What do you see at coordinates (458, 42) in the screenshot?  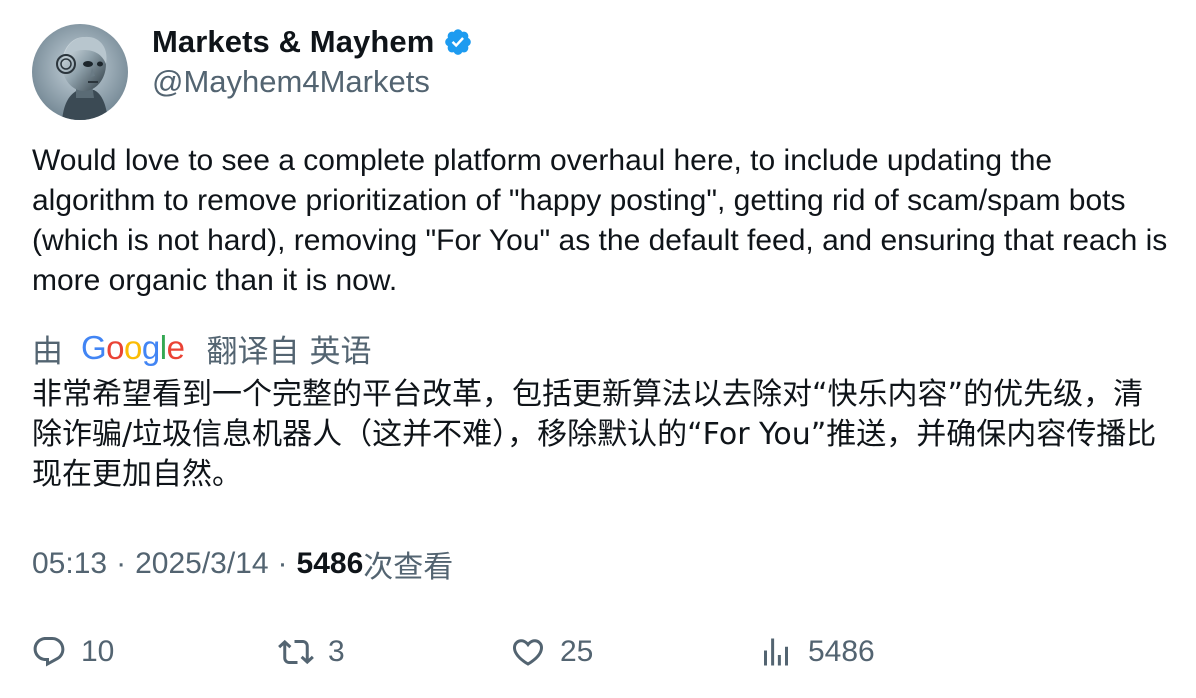 I see `verified-badge-icon` at bounding box center [458, 42].